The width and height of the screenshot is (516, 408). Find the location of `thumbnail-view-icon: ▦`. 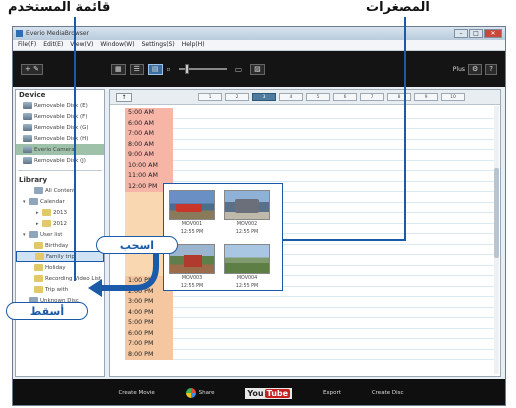

thumbnail-view-icon: ▦ is located at coordinates (118, 69).